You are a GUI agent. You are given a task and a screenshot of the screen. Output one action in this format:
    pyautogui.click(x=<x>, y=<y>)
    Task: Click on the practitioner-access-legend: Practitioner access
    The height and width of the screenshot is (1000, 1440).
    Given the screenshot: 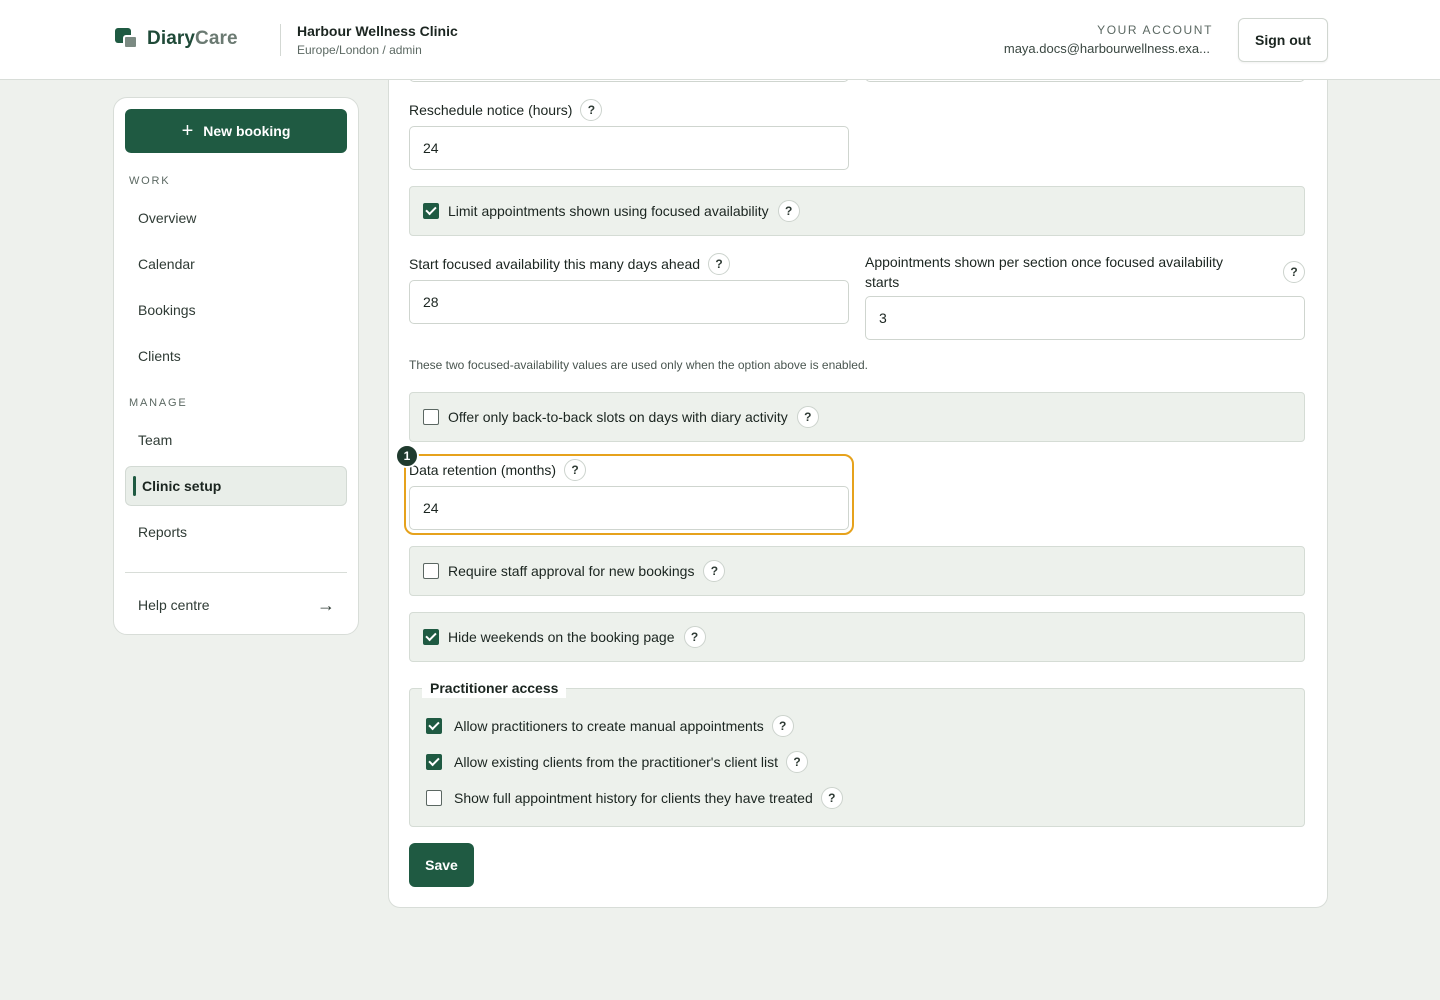 What is the action you would take?
    pyautogui.click(x=494, y=688)
    